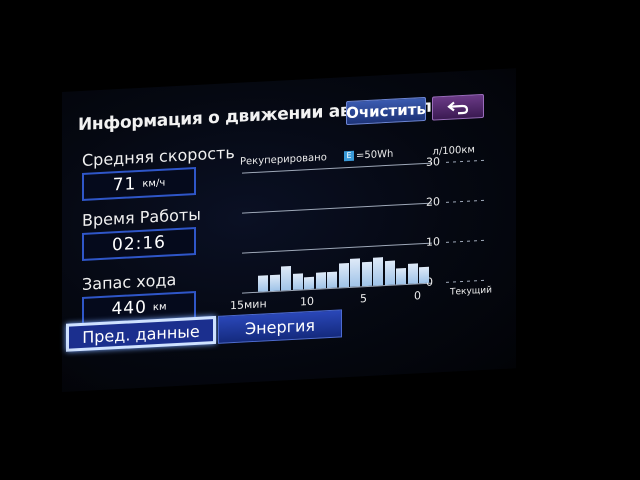 The image size is (640, 480). What do you see at coordinates (158, 156) in the screenshot?
I see `avg-speed-label: Средняя скорость` at bounding box center [158, 156].